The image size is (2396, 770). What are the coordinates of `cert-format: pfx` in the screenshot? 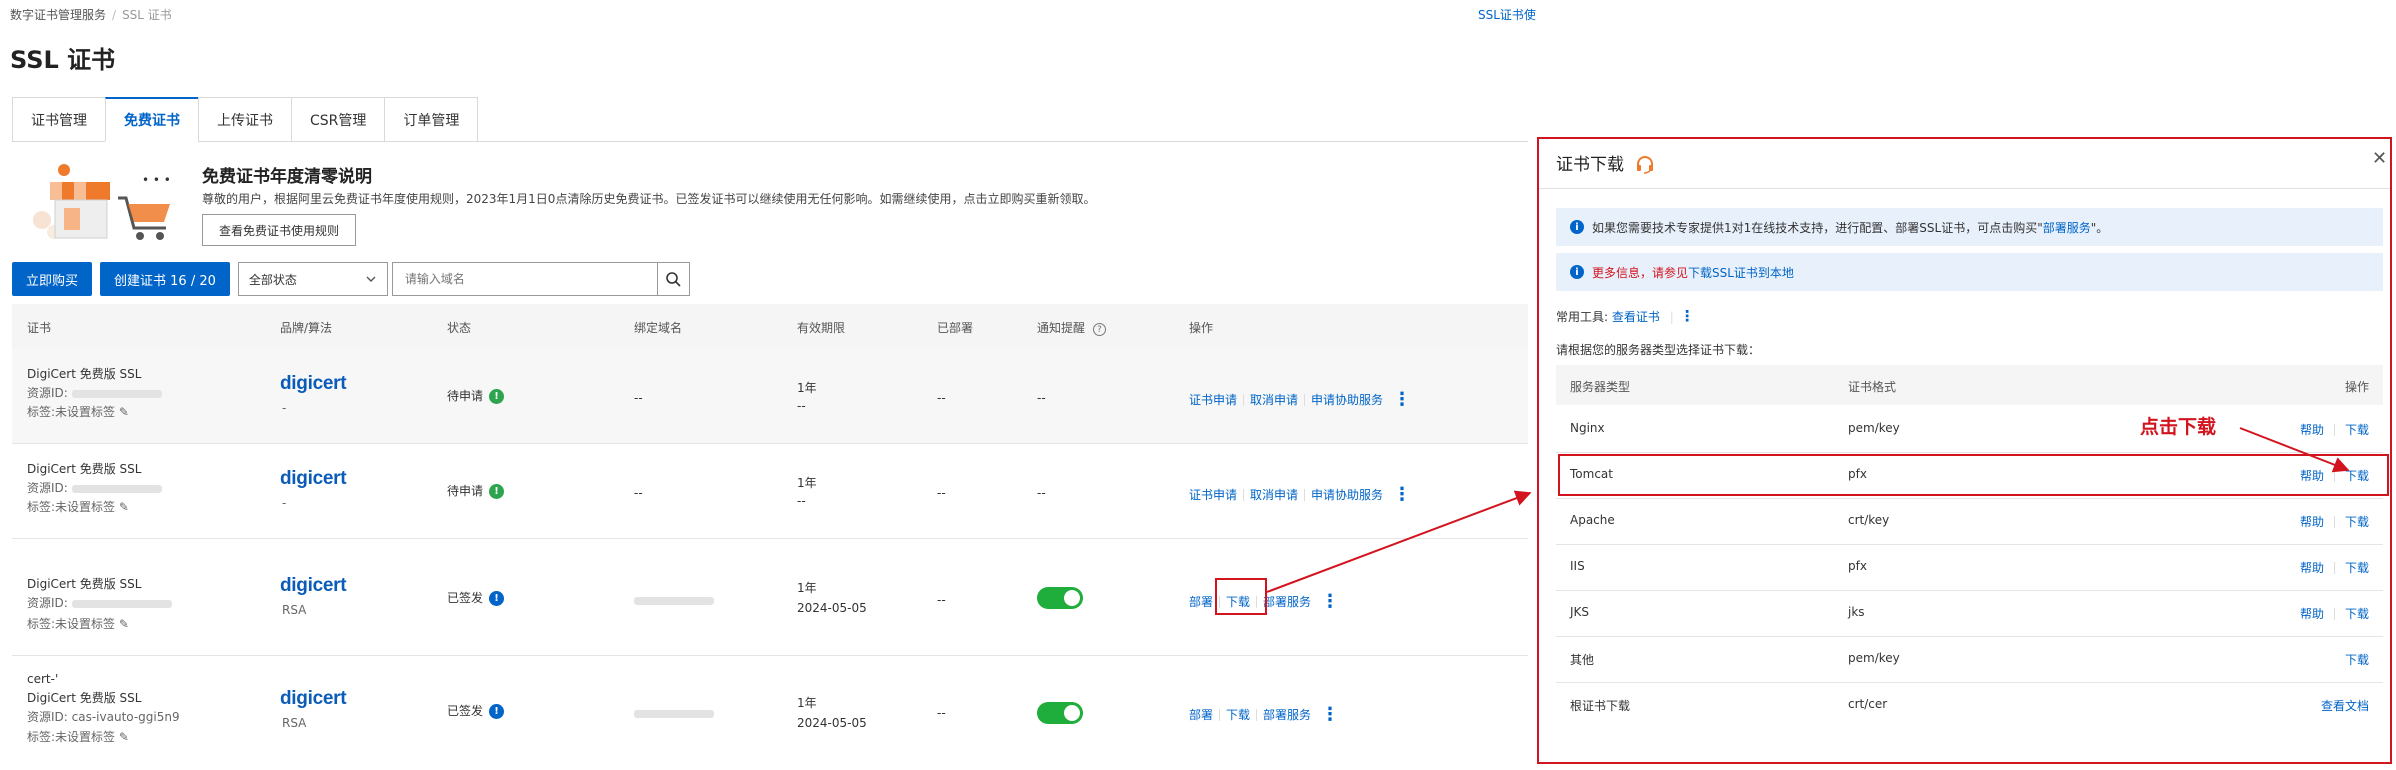 It's located at (1857, 566).